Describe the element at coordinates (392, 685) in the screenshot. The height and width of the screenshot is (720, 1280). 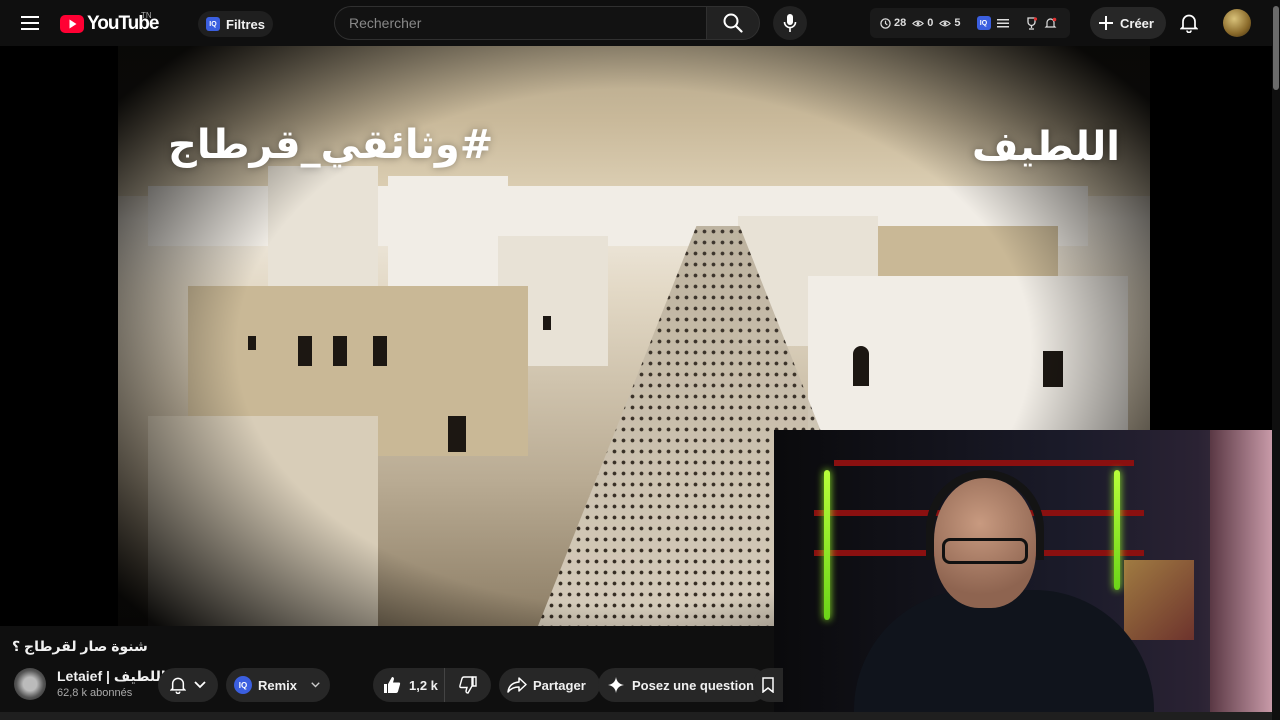
I see `thumbs-up-icon` at that location.